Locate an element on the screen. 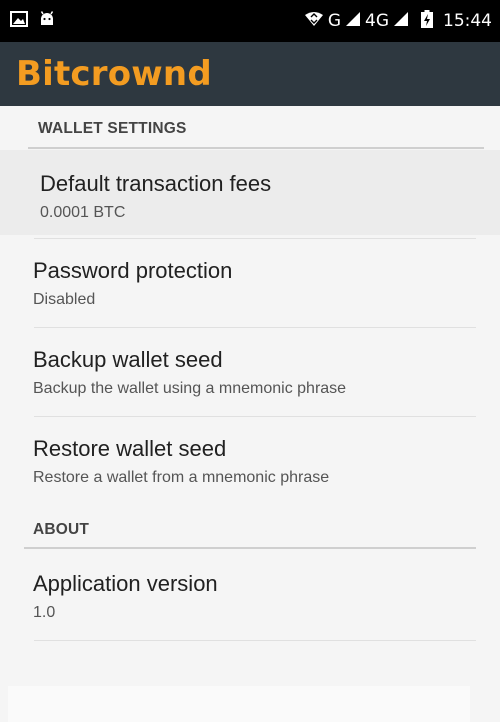 This screenshot has width=500, height=722. pref-title: Backup wallet seed is located at coordinates (128, 359).